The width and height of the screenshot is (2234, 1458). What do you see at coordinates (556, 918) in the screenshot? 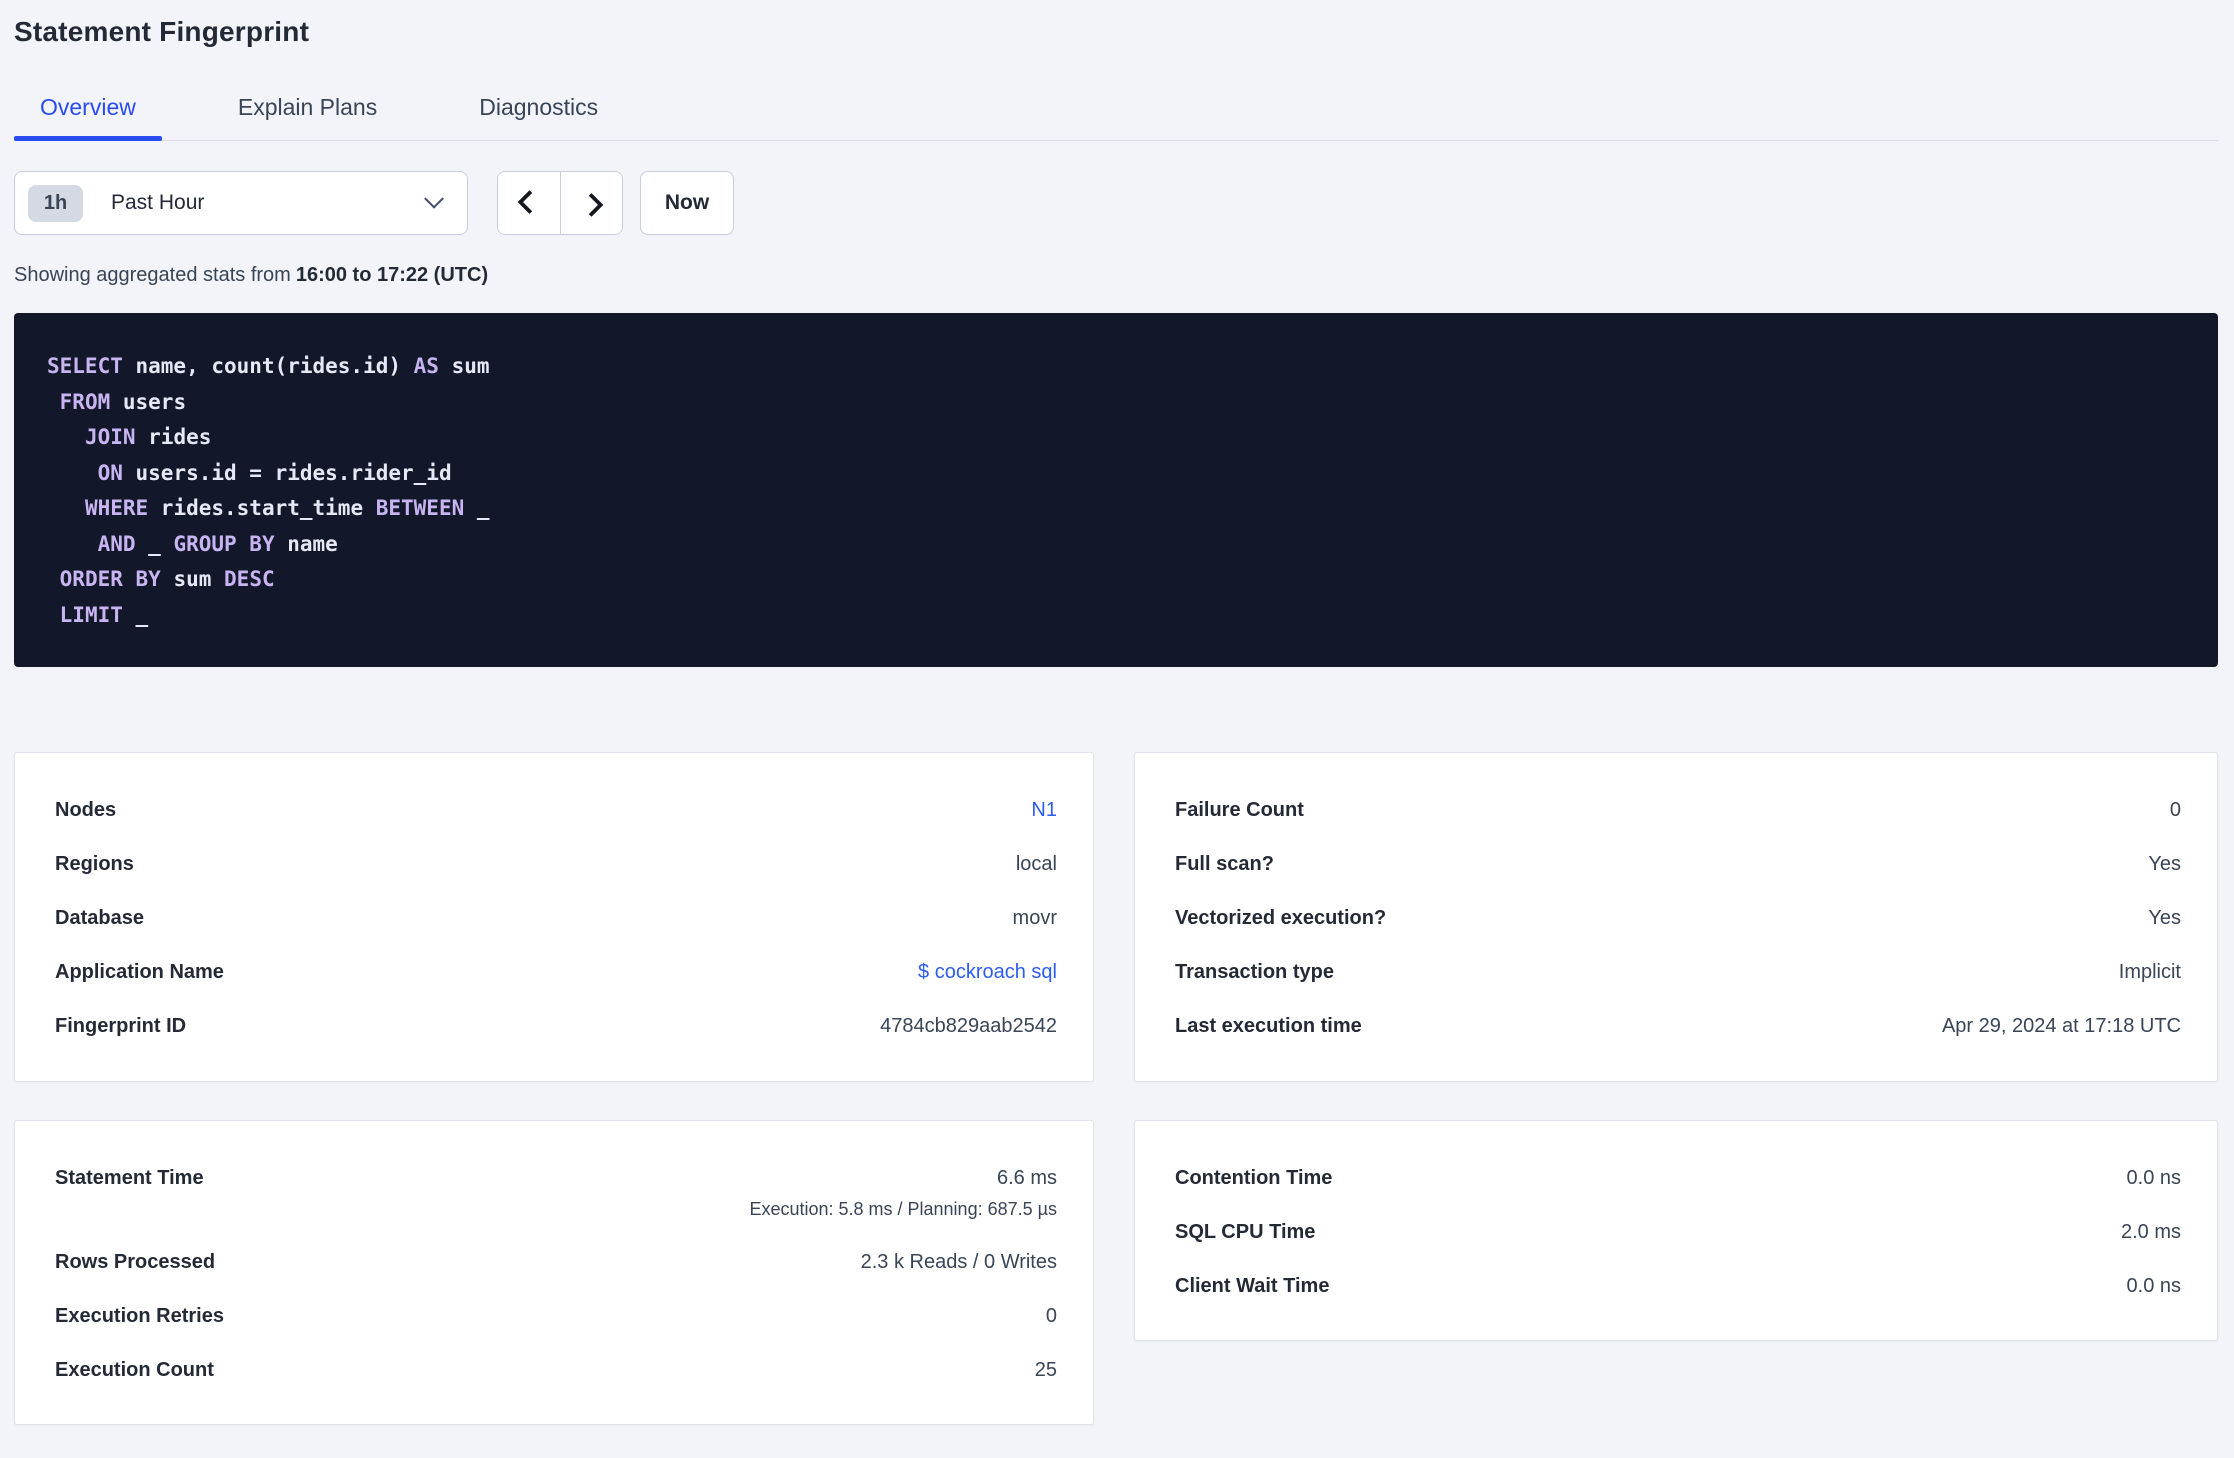
I see `stat-row: Database movr` at bounding box center [556, 918].